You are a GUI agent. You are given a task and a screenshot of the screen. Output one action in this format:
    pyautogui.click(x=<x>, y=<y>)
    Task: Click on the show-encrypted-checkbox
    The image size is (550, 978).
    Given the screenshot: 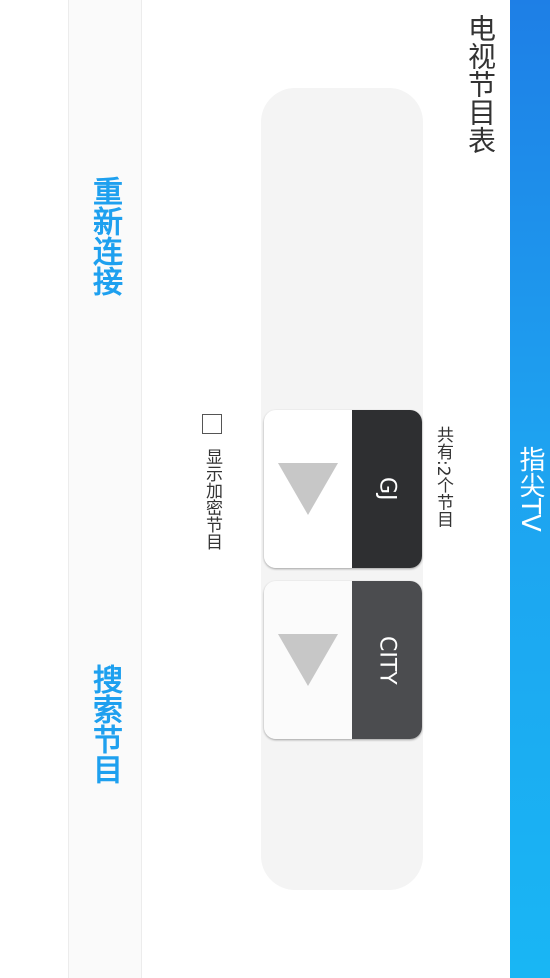 What is the action you would take?
    pyautogui.click(x=212, y=424)
    